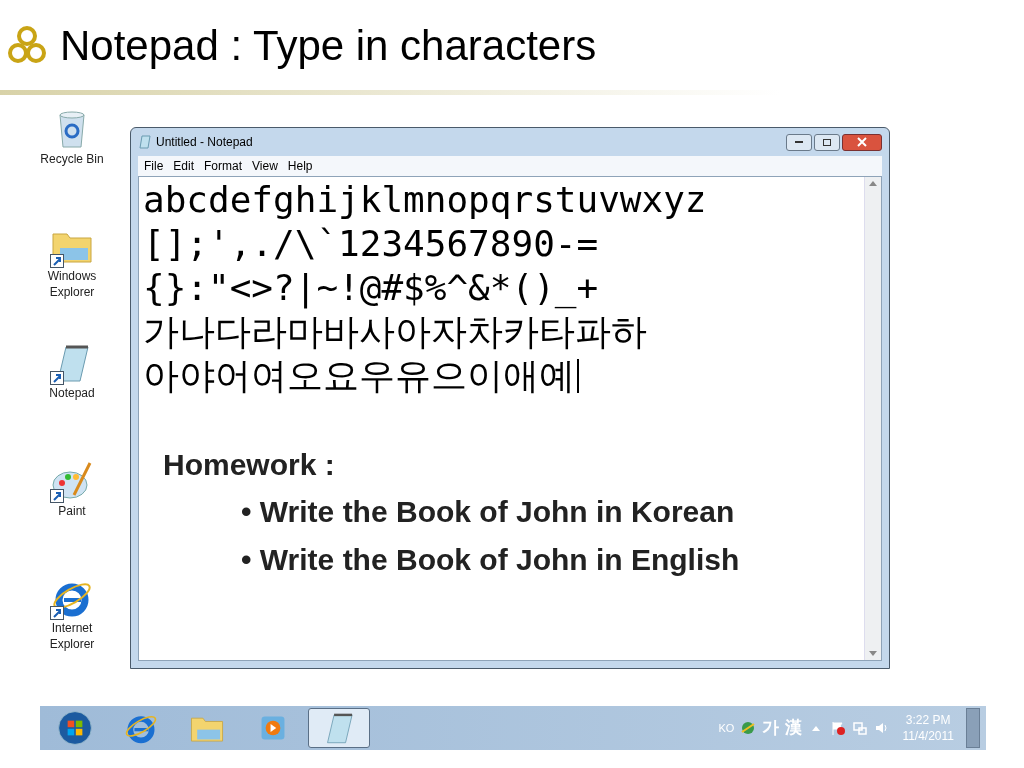 The width and height of the screenshot is (1024, 768). Describe the element at coordinates (425, 200) in the screenshot. I see `text-line: abcdefghijklmnopqrstuvwxyz` at that location.